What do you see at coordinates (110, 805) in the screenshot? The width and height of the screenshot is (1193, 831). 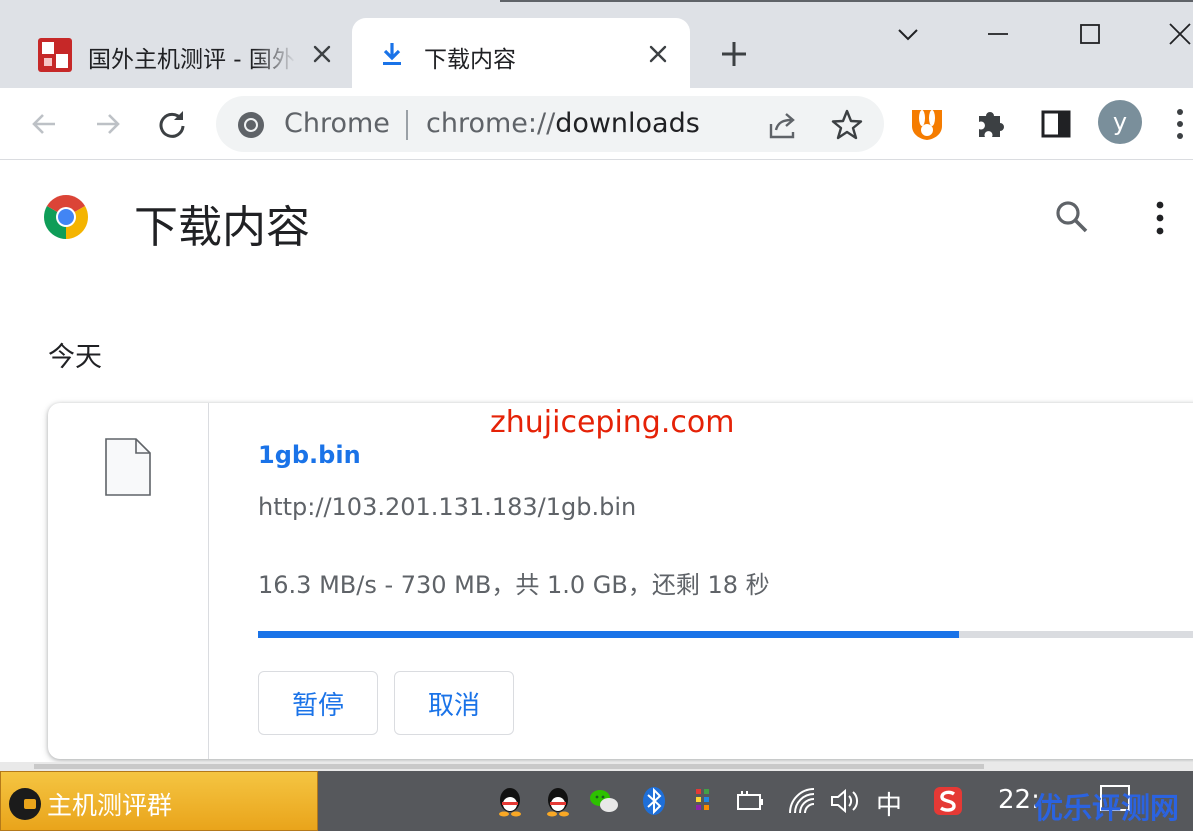 I see `taskbar-app-label: 主机测评群` at bounding box center [110, 805].